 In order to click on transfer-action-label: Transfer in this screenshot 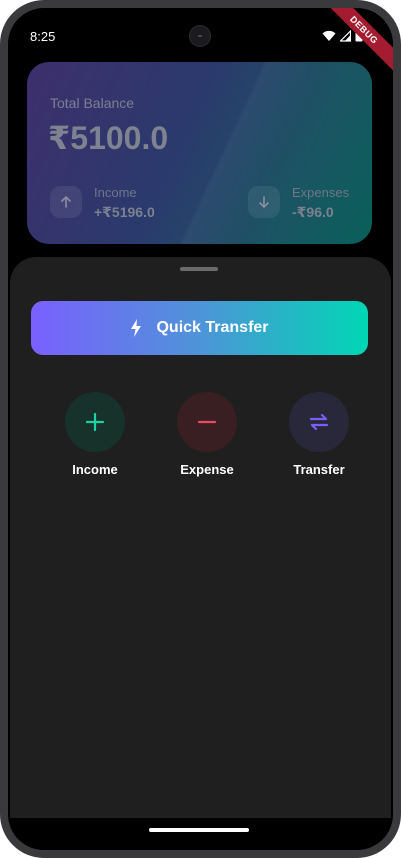, I will do `click(319, 469)`.